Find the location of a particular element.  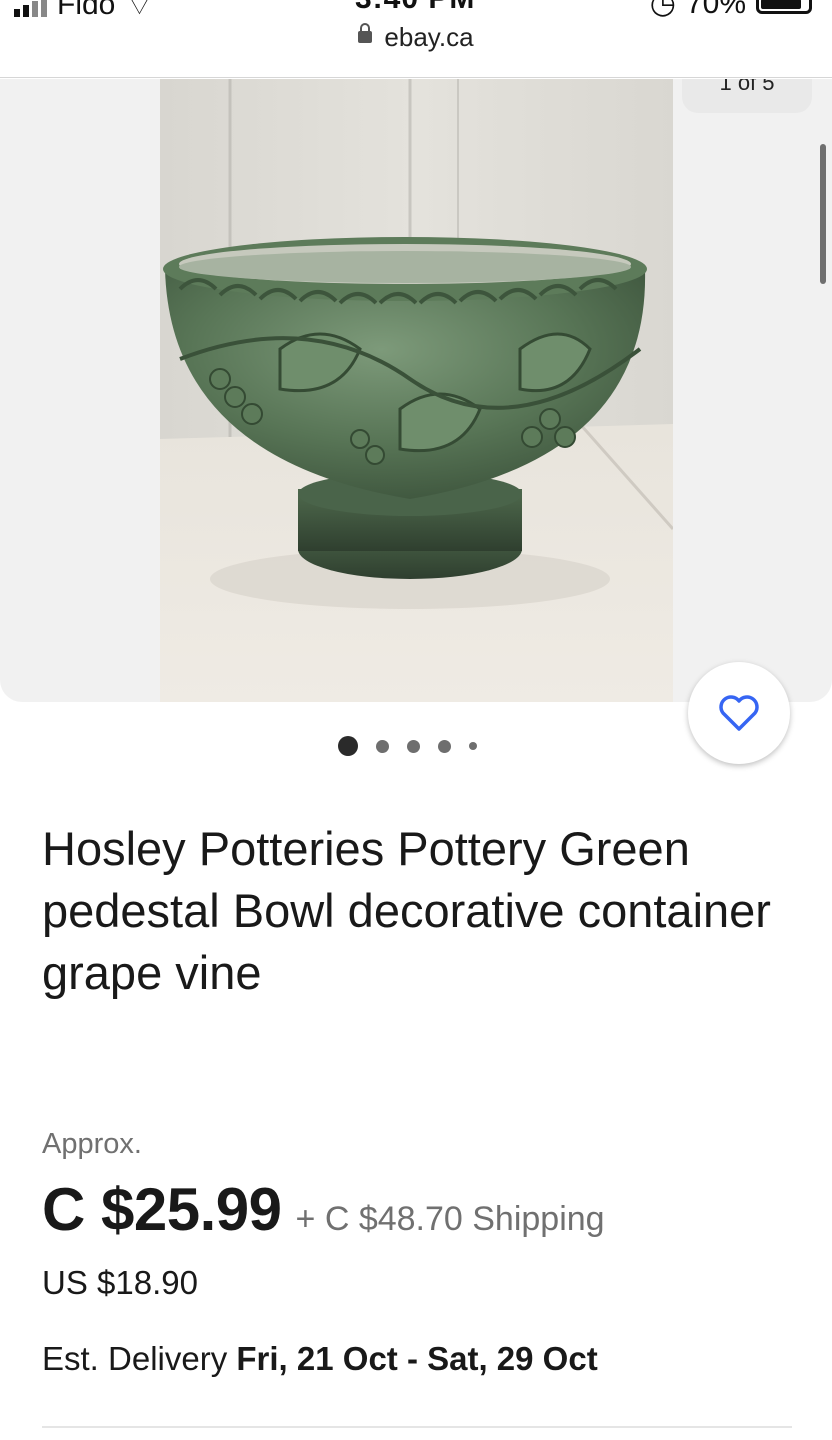

battery-icon is located at coordinates (784, 7).